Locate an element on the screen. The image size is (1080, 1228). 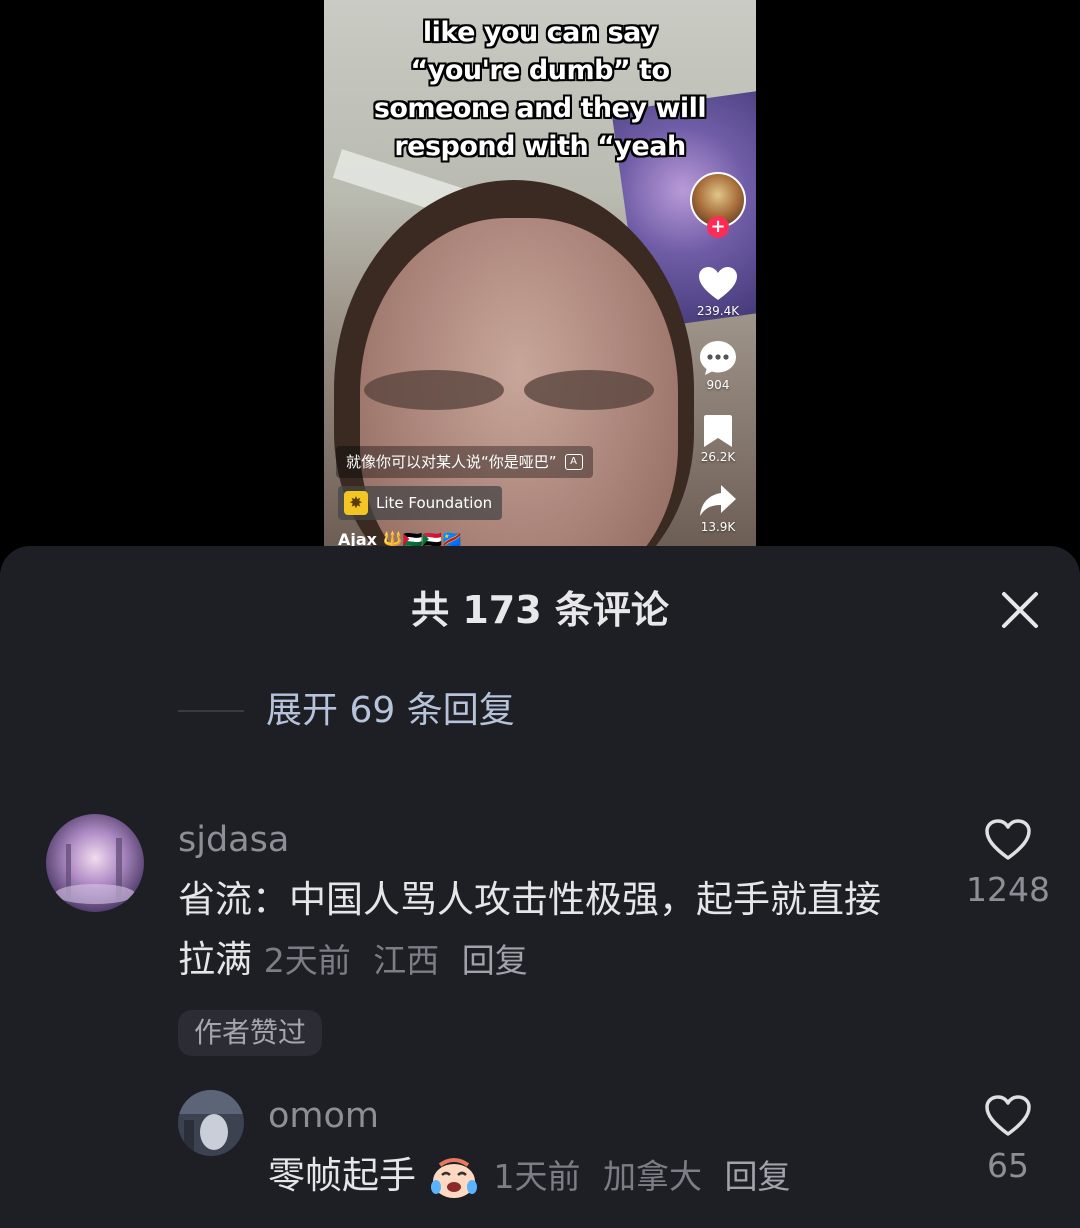
close-icon is located at coordinates (1020, 610).